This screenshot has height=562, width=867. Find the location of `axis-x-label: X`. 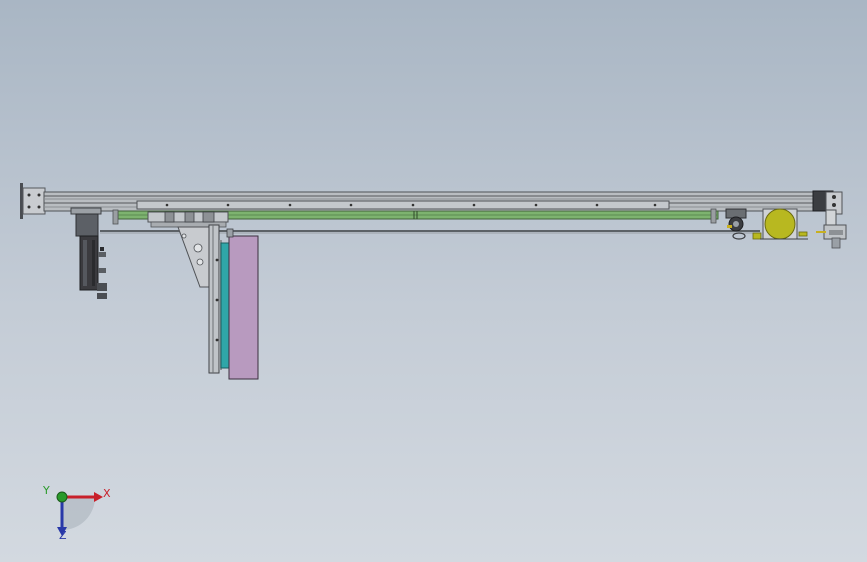

axis-x-label: X is located at coordinates (107, 493).